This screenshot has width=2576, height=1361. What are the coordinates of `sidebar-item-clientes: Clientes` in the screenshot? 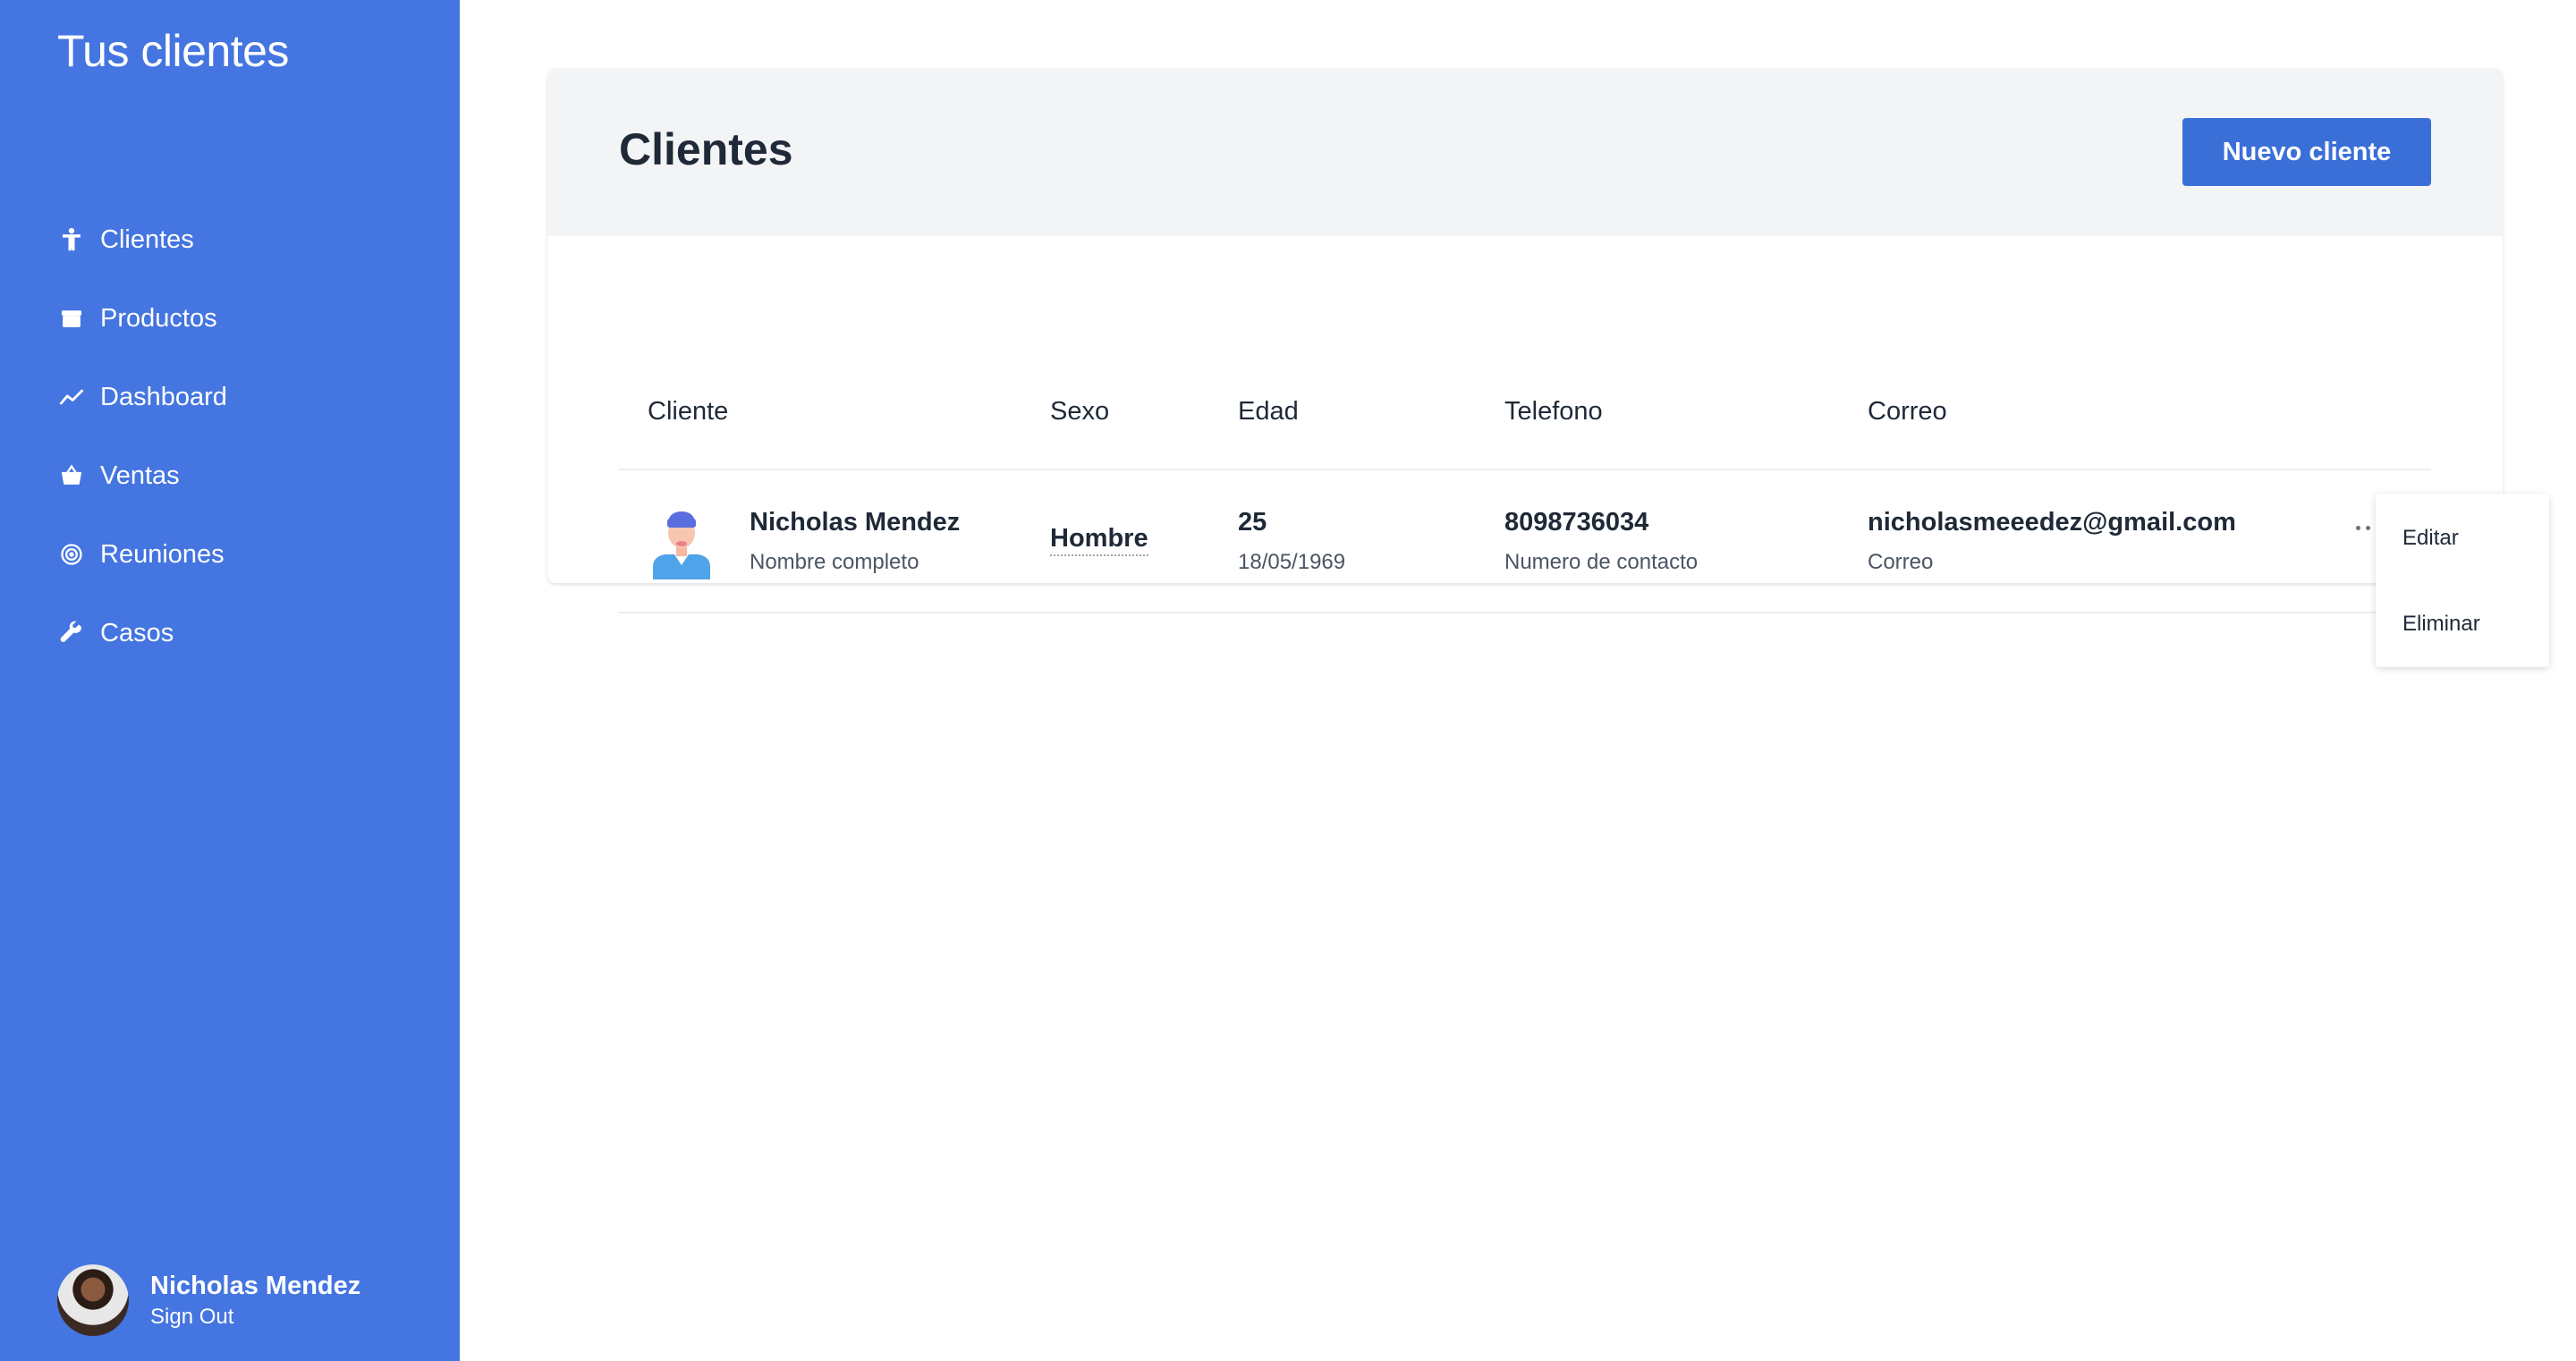 It's located at (236, 239).